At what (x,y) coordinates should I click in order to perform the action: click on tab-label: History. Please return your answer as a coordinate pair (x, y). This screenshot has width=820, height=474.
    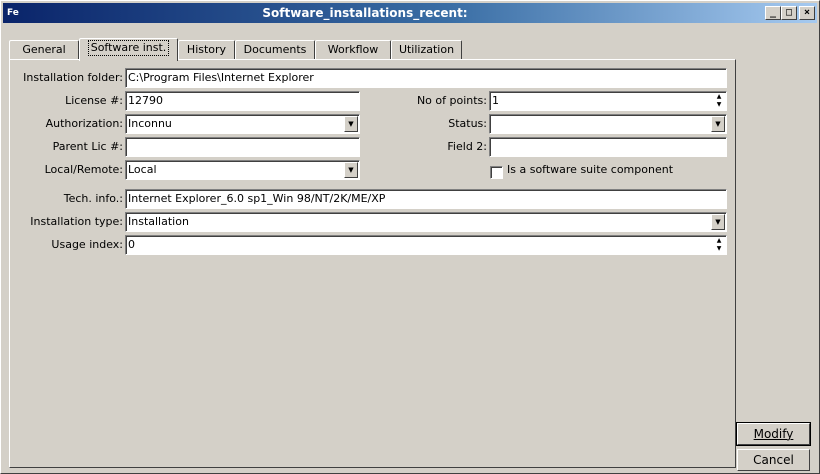
    Looking at the image, I should click on (206, 49).